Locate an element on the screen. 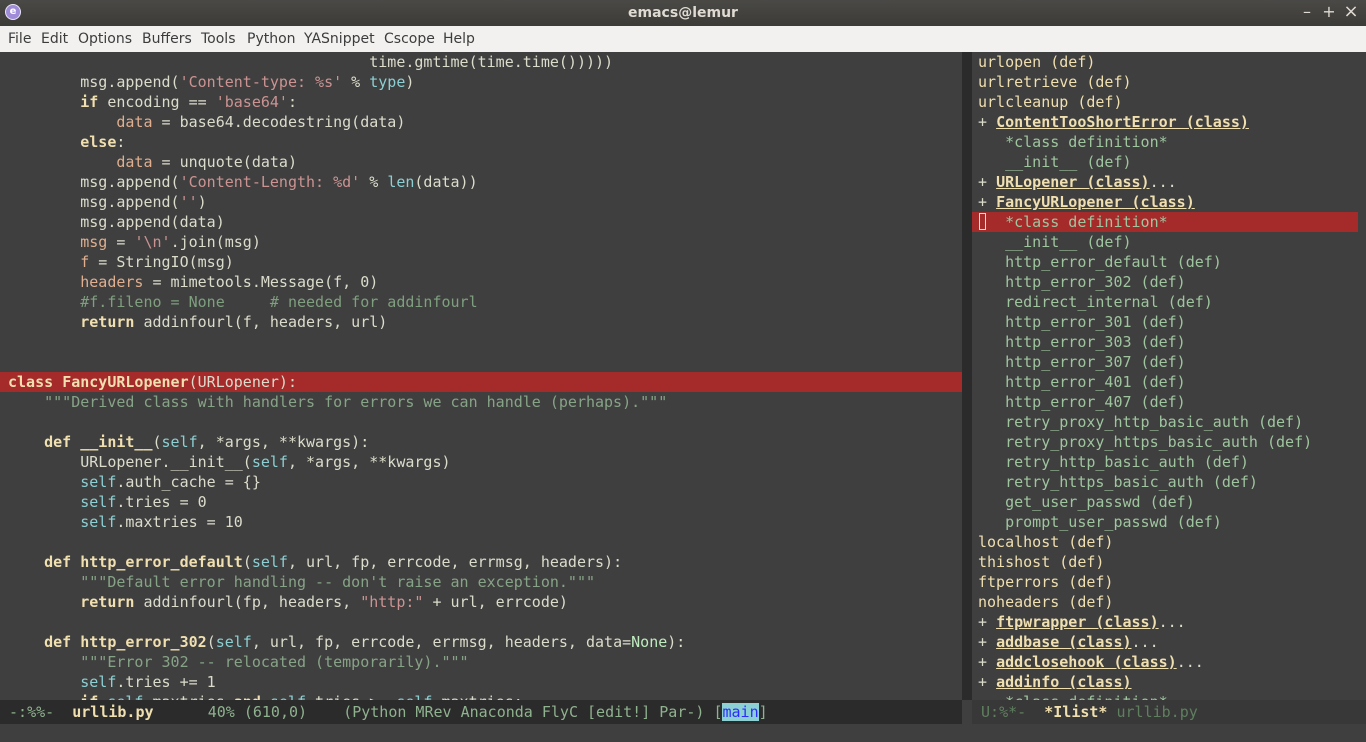  ilist-item: + addinfo (class) is located at coordinates (1055, 682).